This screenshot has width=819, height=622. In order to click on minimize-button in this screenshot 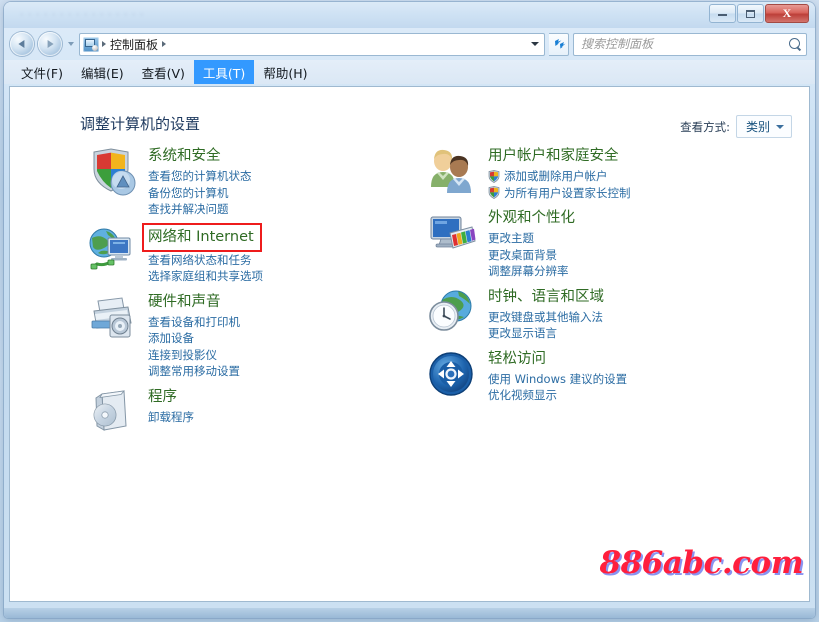, I will do `click(722, 13)`.